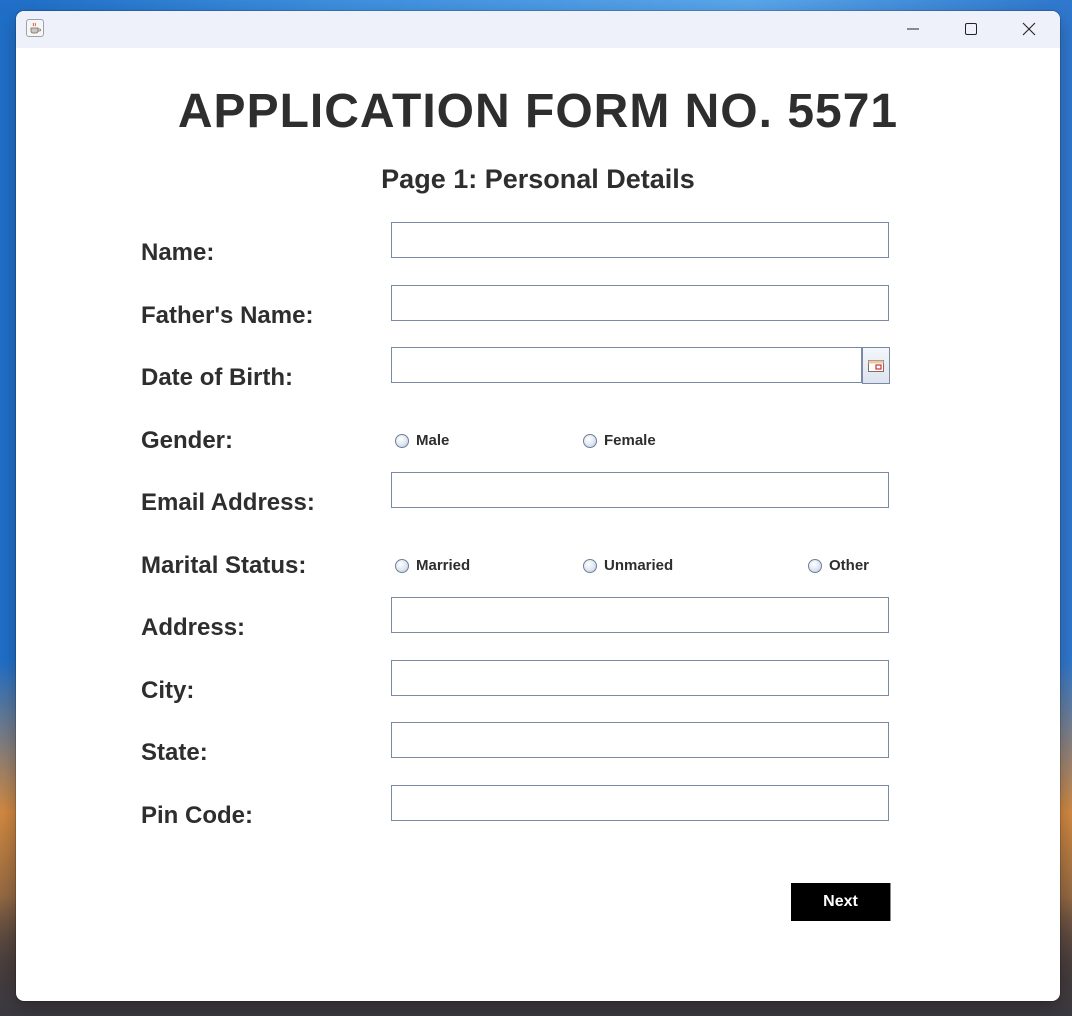  Describe the element at coordinates (640, 490) in the screenshot. I see `email-field` at that location.